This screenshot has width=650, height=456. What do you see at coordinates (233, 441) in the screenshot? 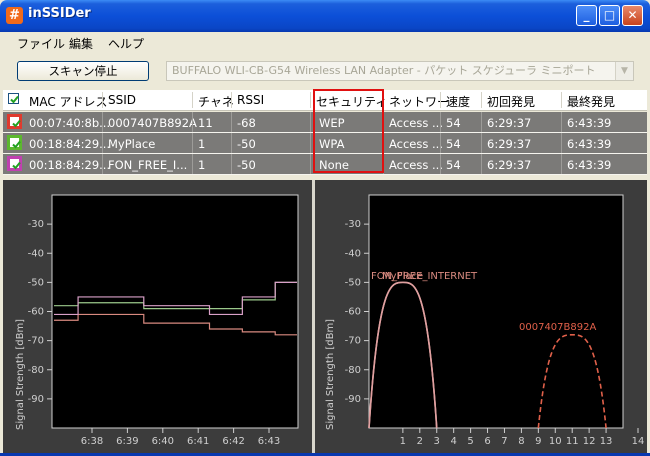
I see `x-tick-label: 6:42` at bounding box center [233, 441].